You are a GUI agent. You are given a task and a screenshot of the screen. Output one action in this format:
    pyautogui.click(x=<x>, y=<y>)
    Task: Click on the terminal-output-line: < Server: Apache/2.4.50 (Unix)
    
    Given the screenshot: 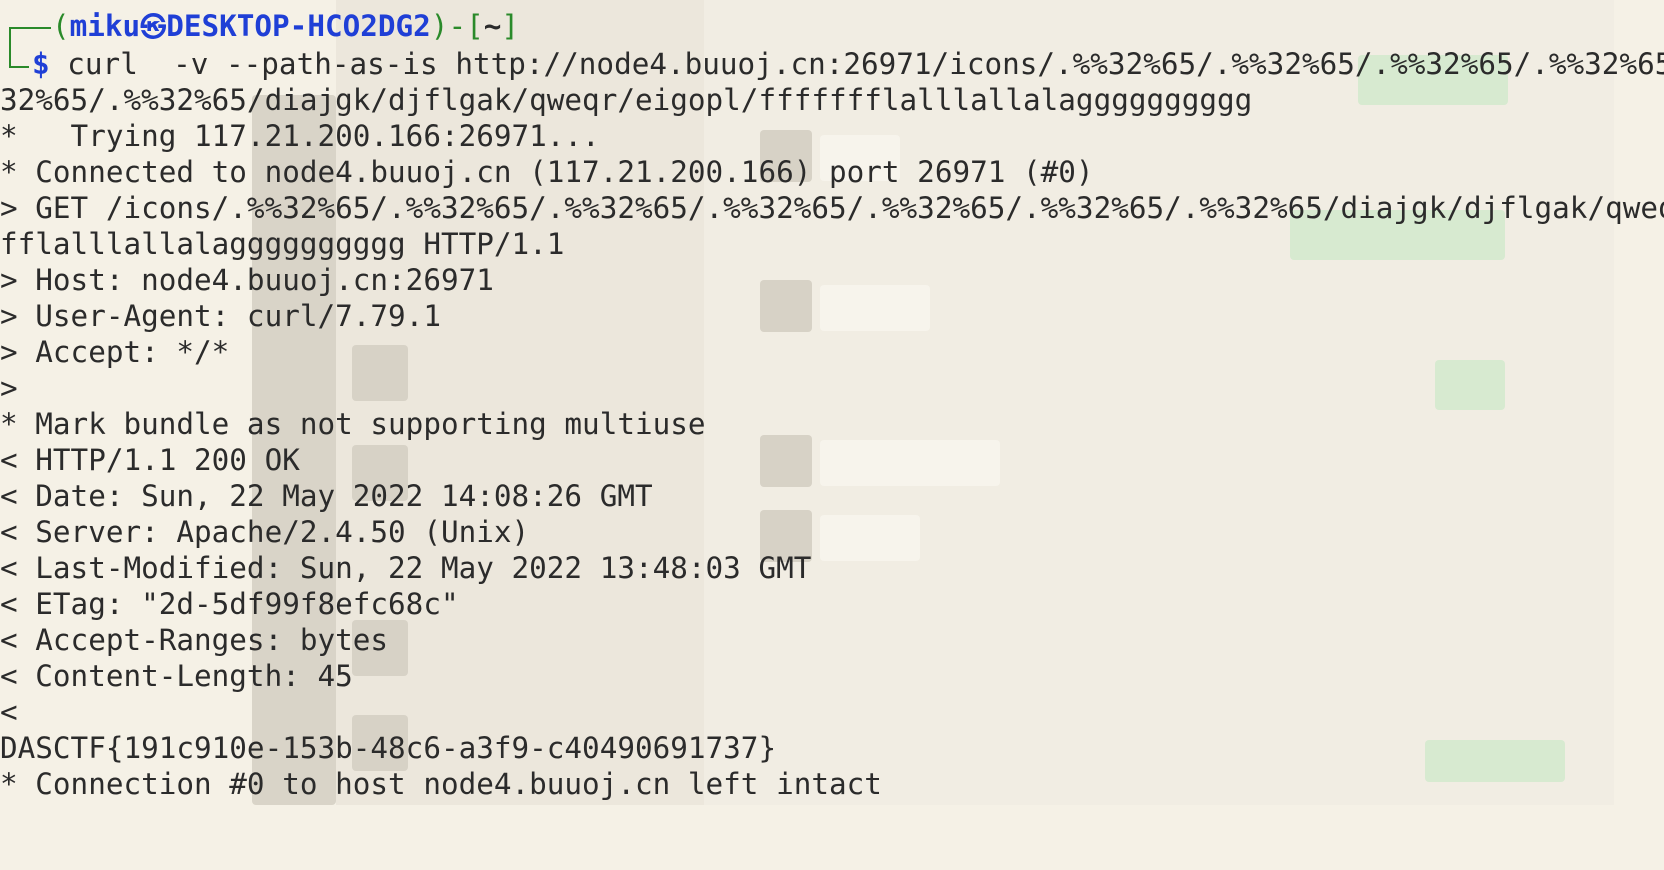 What is the action you would take?
    pyautogui.click(x=265, y=532)
    